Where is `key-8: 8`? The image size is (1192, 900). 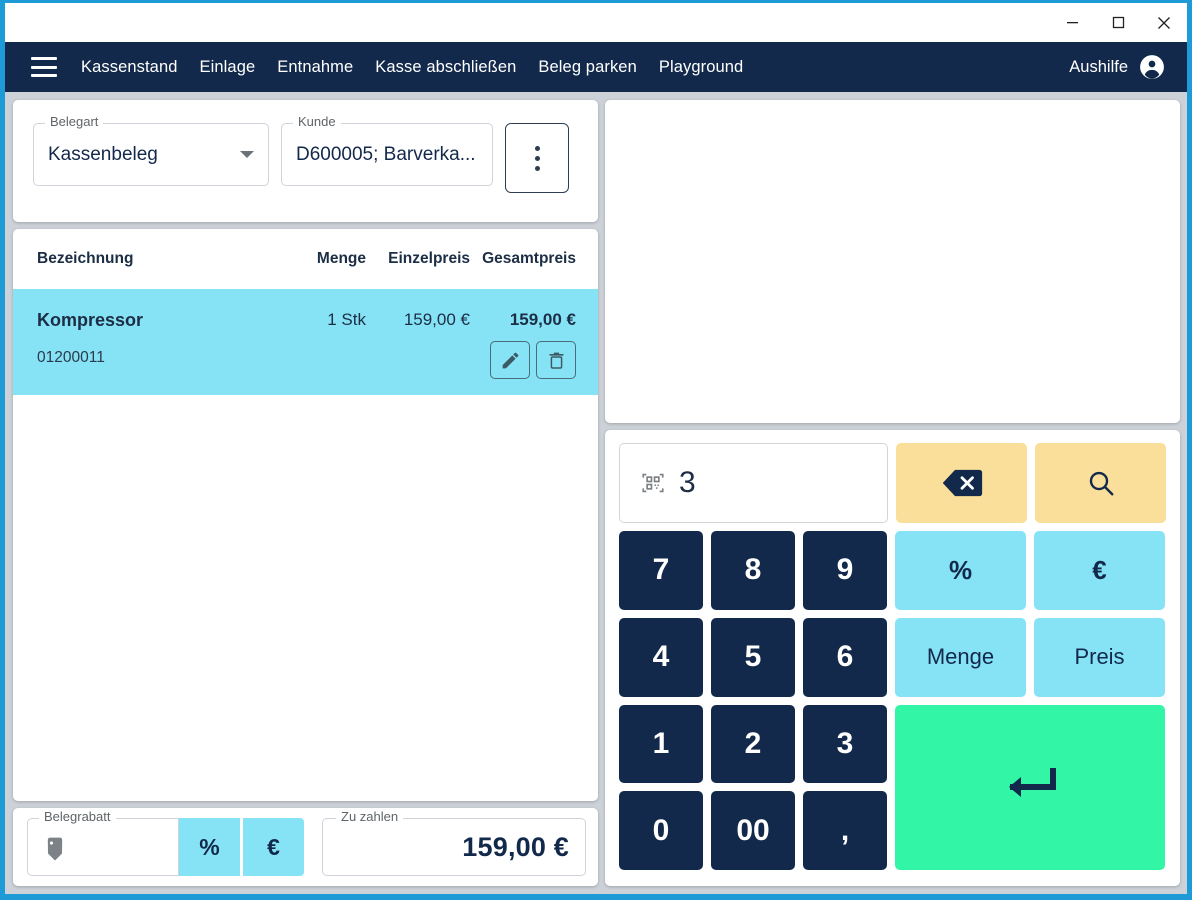 key-8: 8 is located at coordinates (753, 570).